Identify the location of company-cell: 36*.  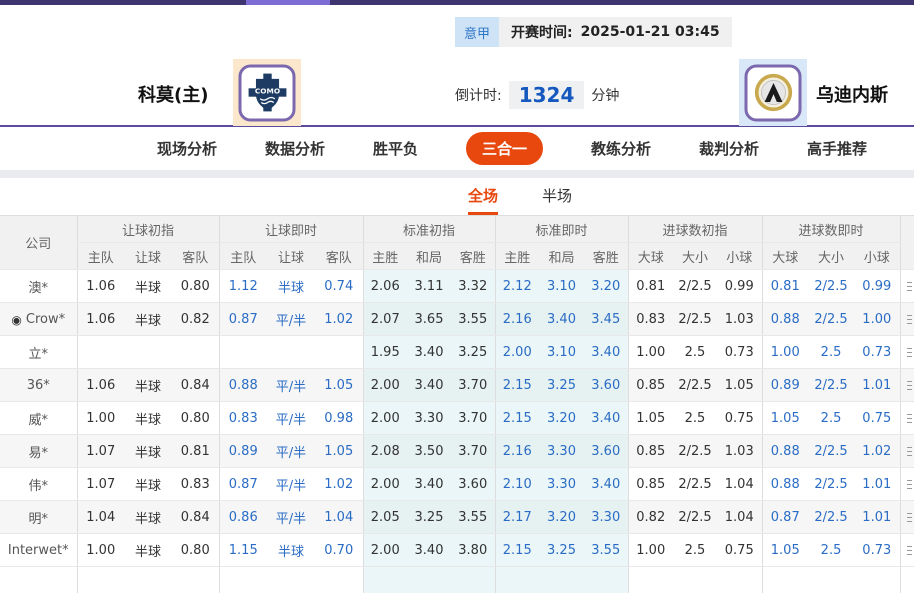
(38, 385).